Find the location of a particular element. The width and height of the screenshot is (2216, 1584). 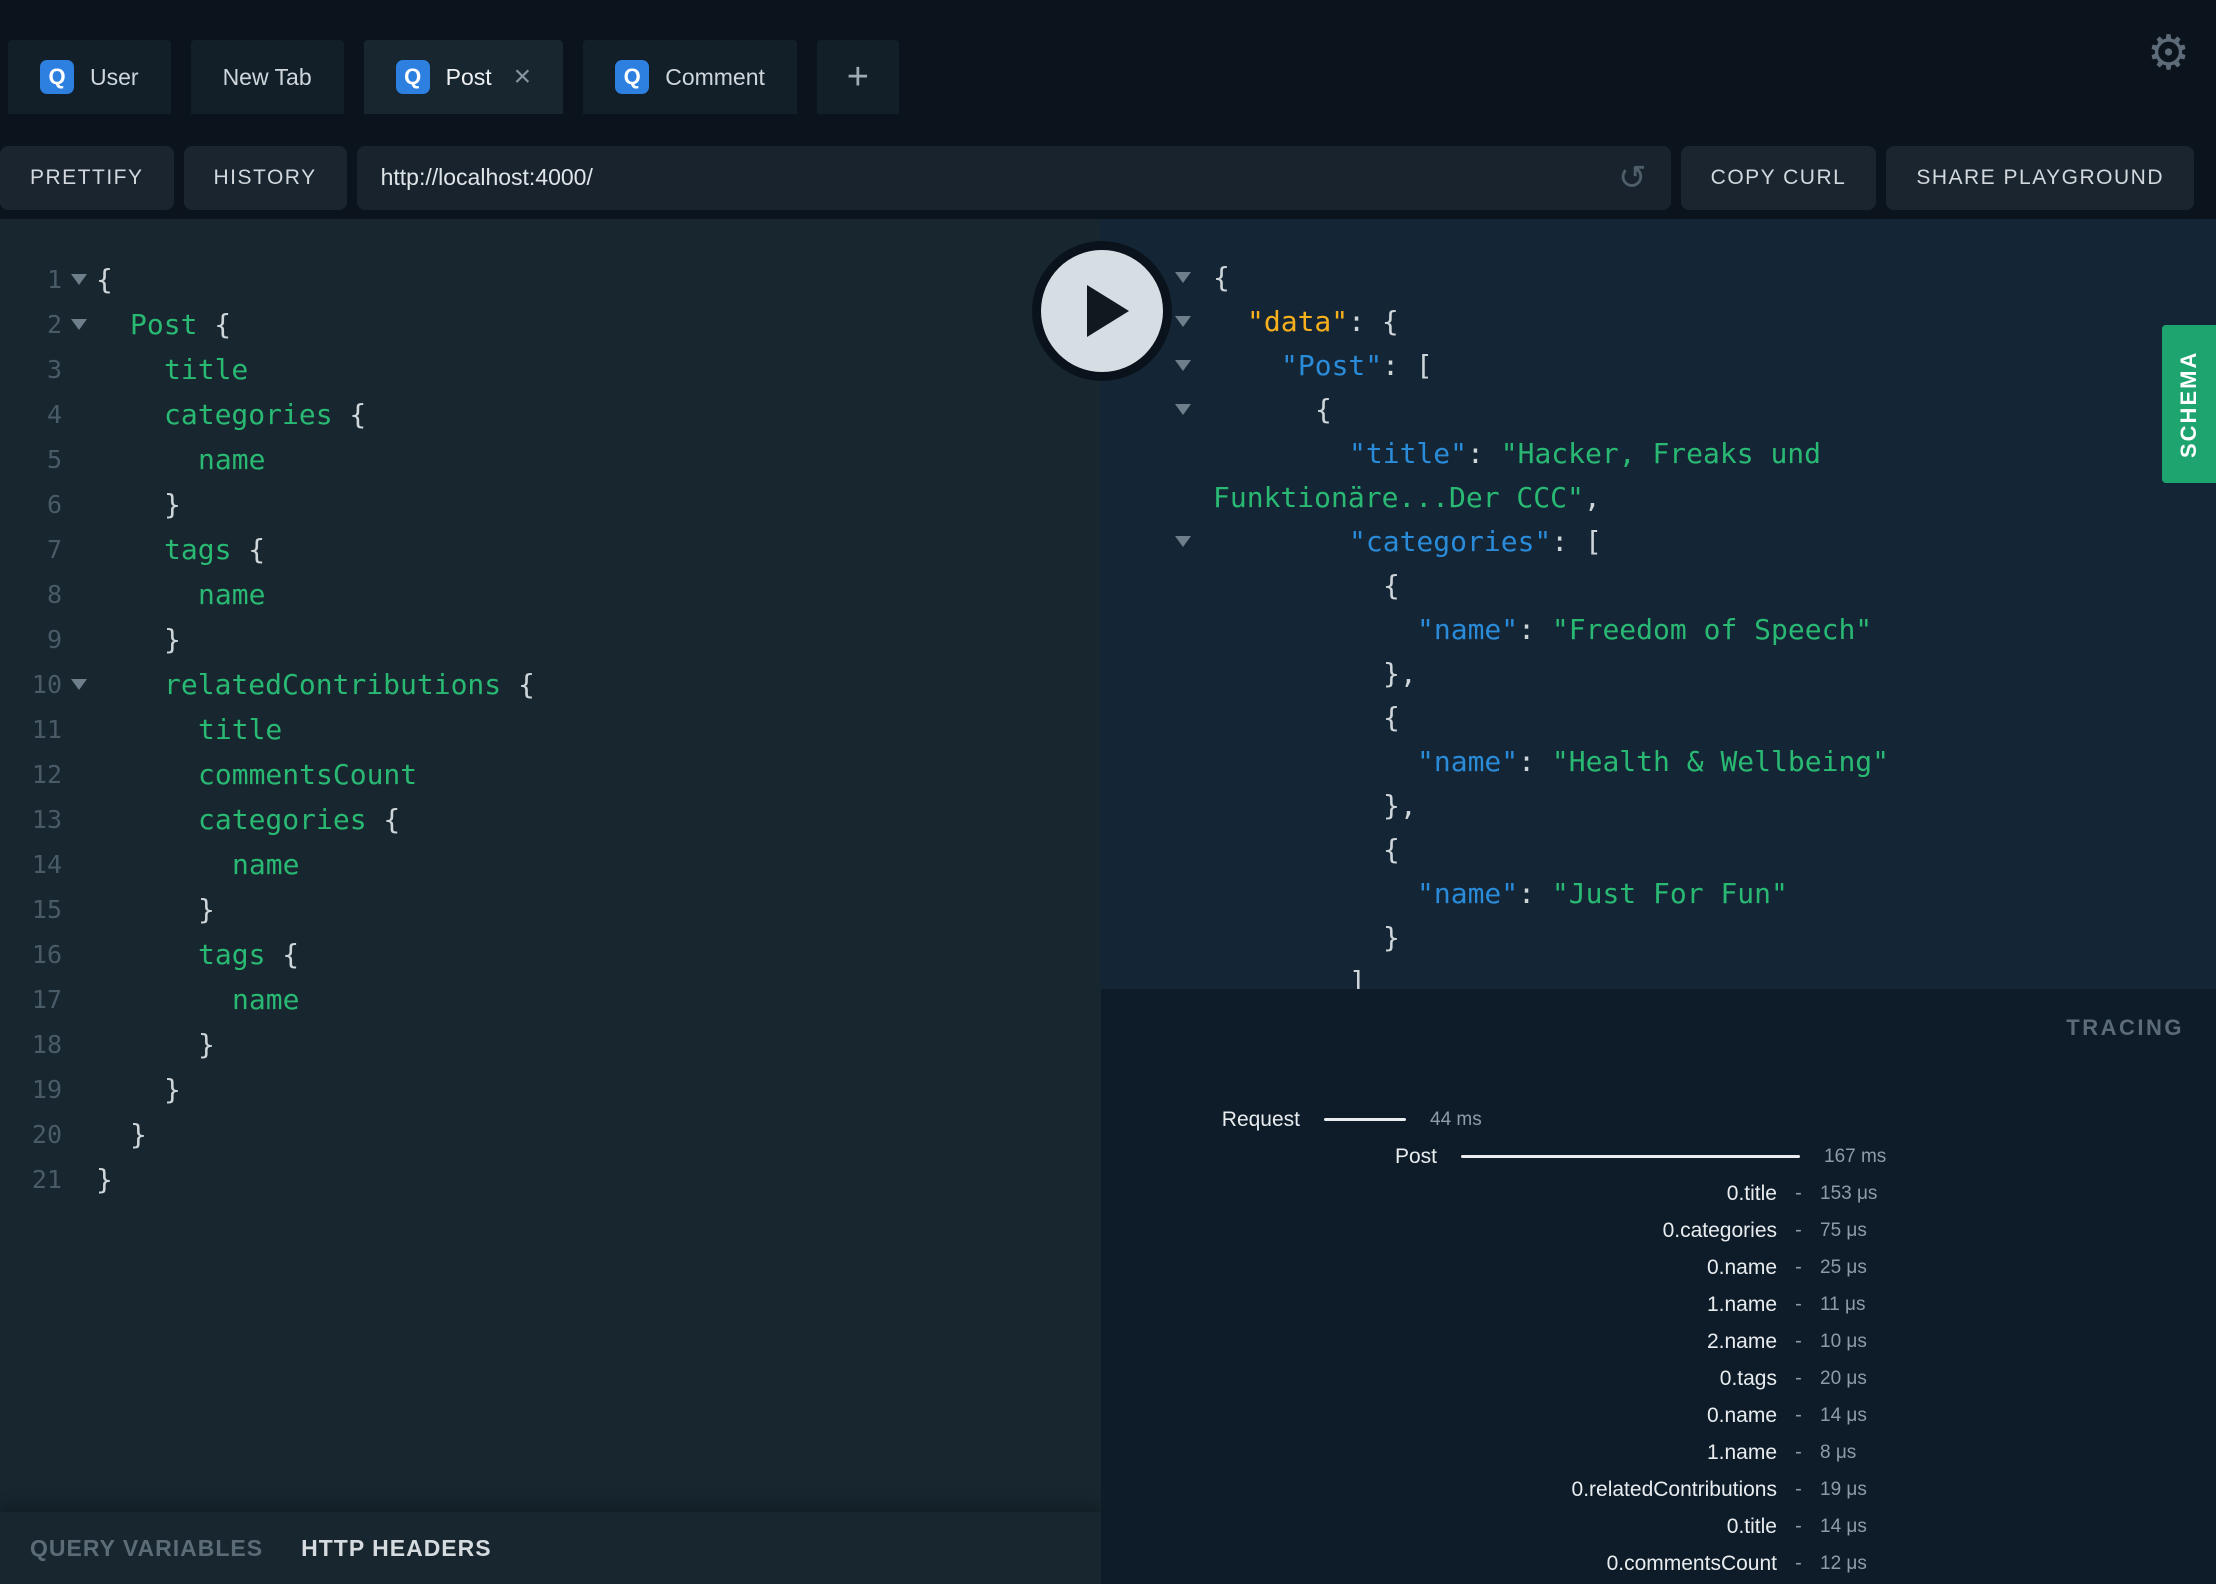

trace-label: 0.commentsCount is located at coordinates (1691, 1563).